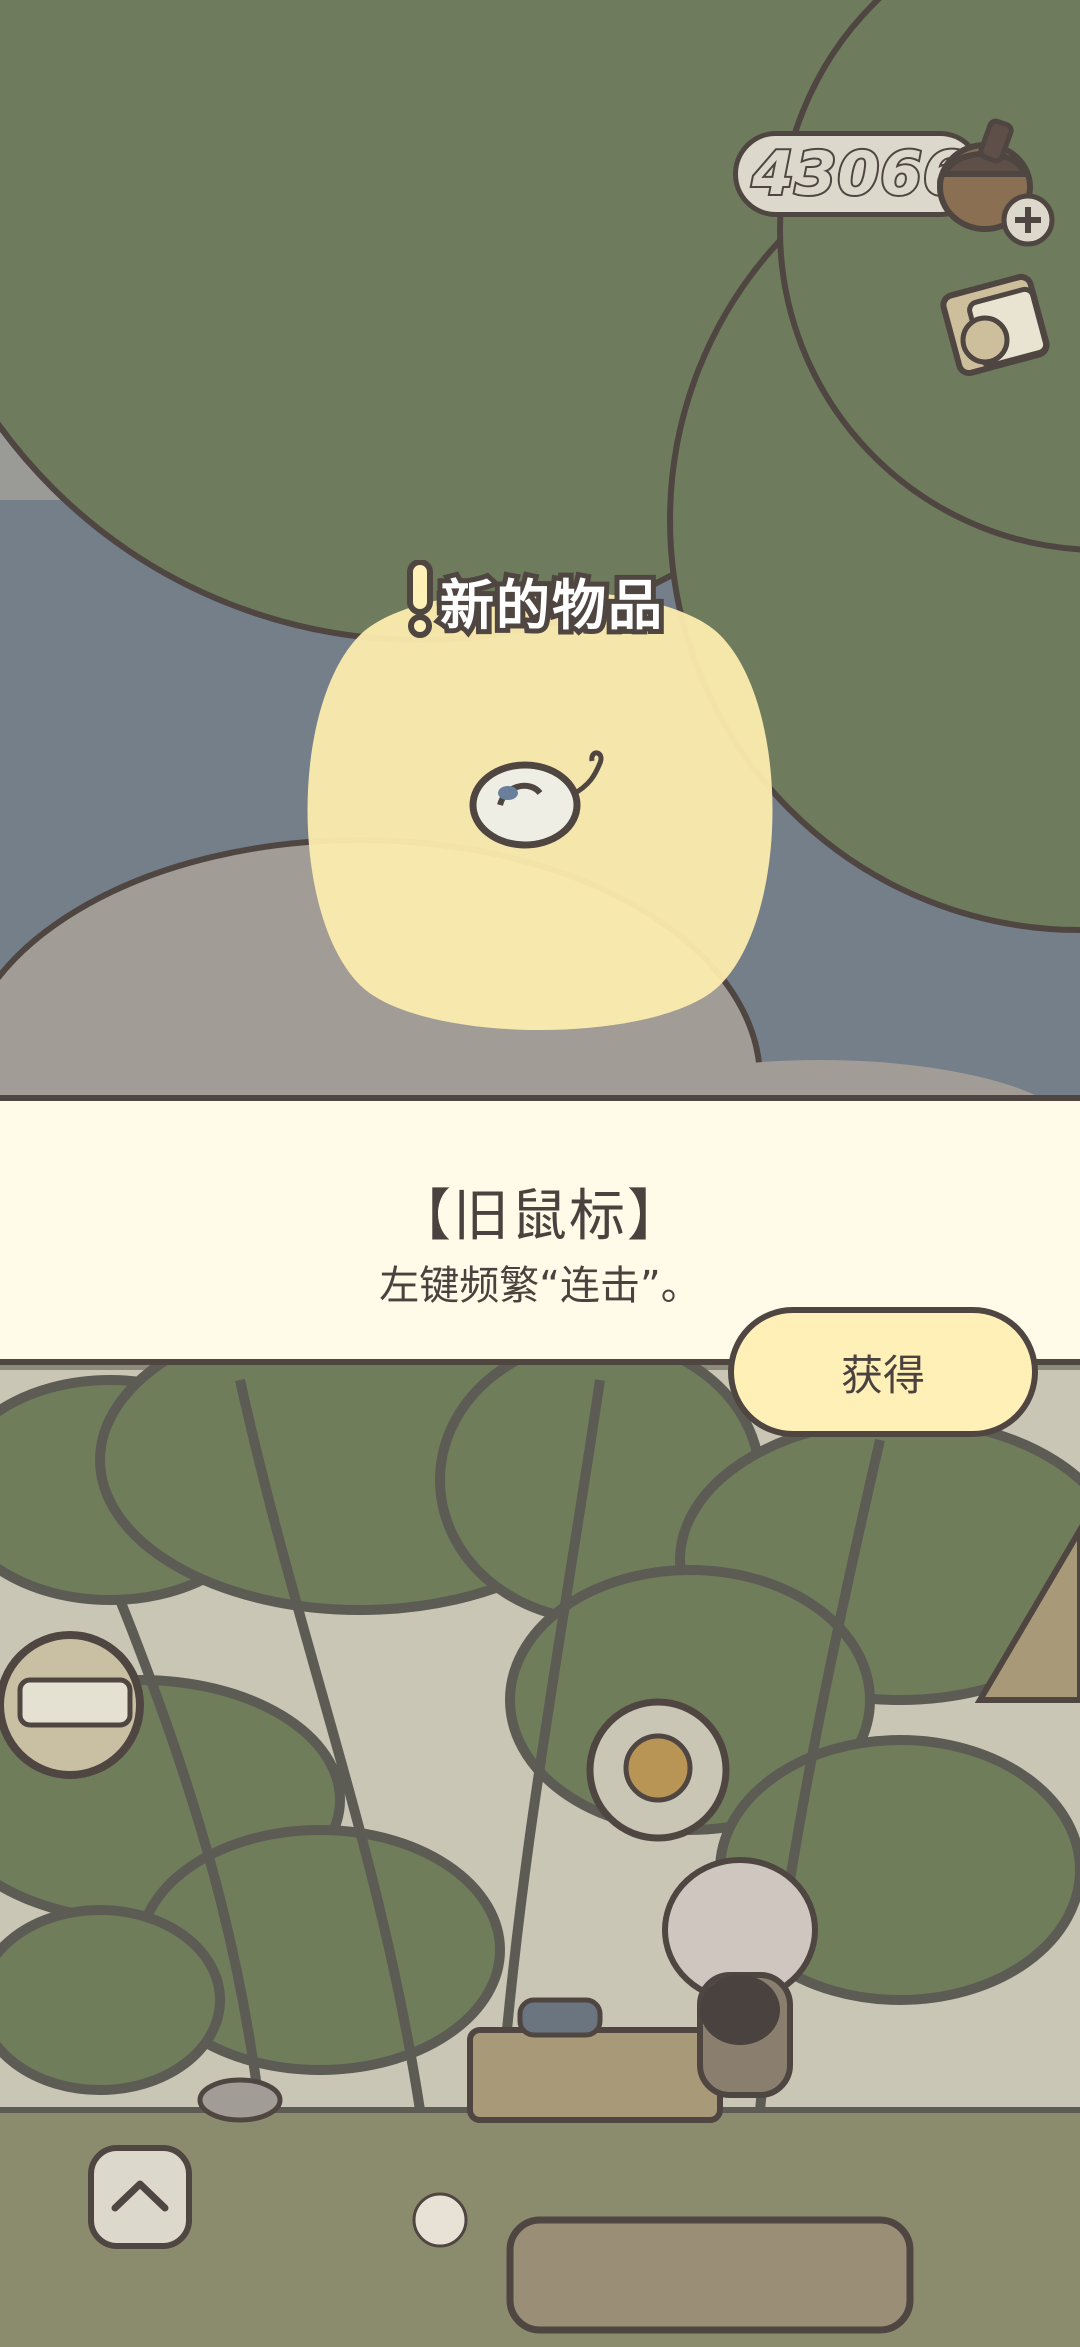  I want to click on get-button: 获得, so click(883, 1372).